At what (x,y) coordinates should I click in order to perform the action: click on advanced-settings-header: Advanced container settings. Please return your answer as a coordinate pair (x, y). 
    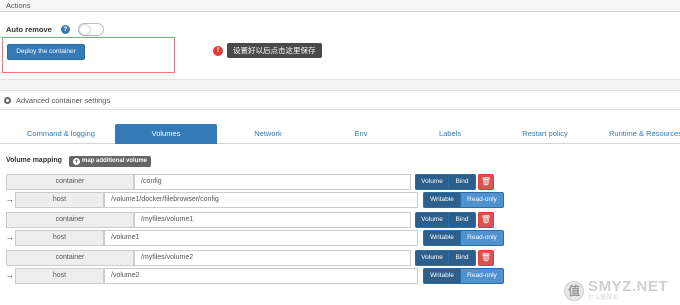
    Looking at the image, I should click on (340, 100).